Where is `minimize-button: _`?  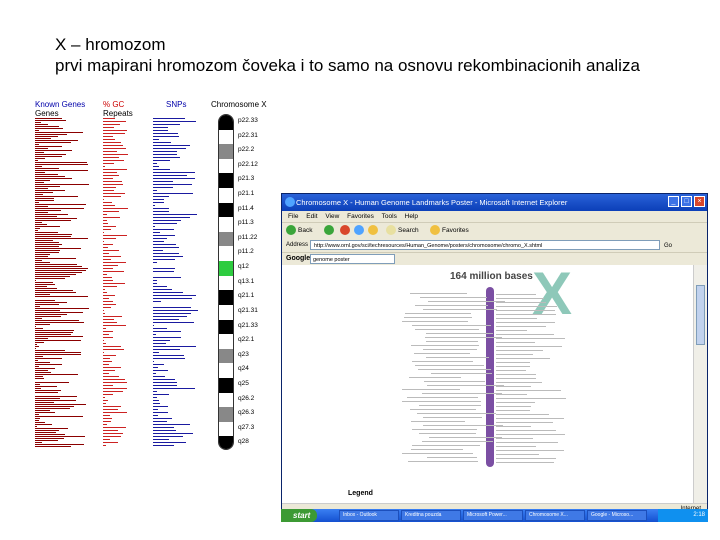
minimize-button: _ is located at coordinates (673, 201).